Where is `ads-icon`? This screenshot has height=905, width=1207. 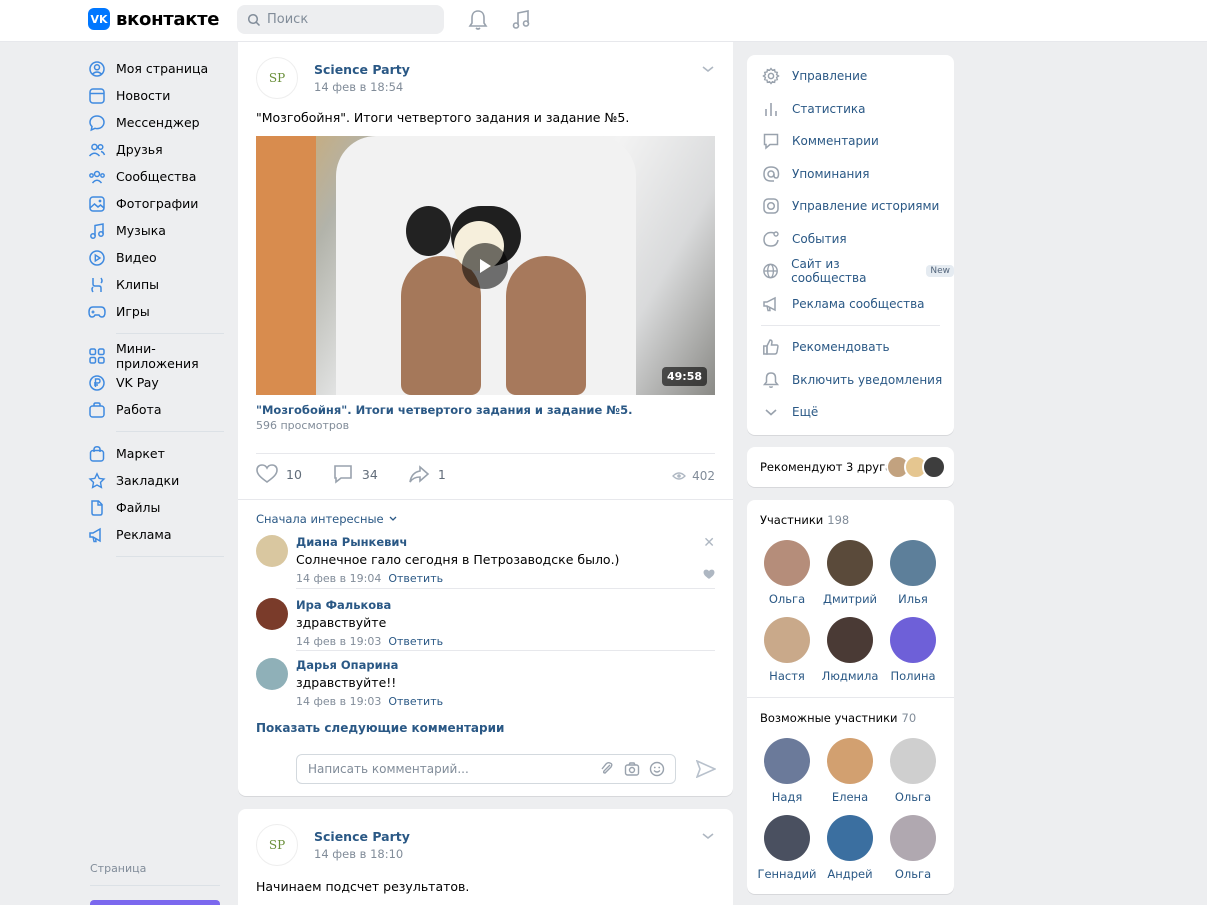
ads-icon is located at coordinates (95, 534).